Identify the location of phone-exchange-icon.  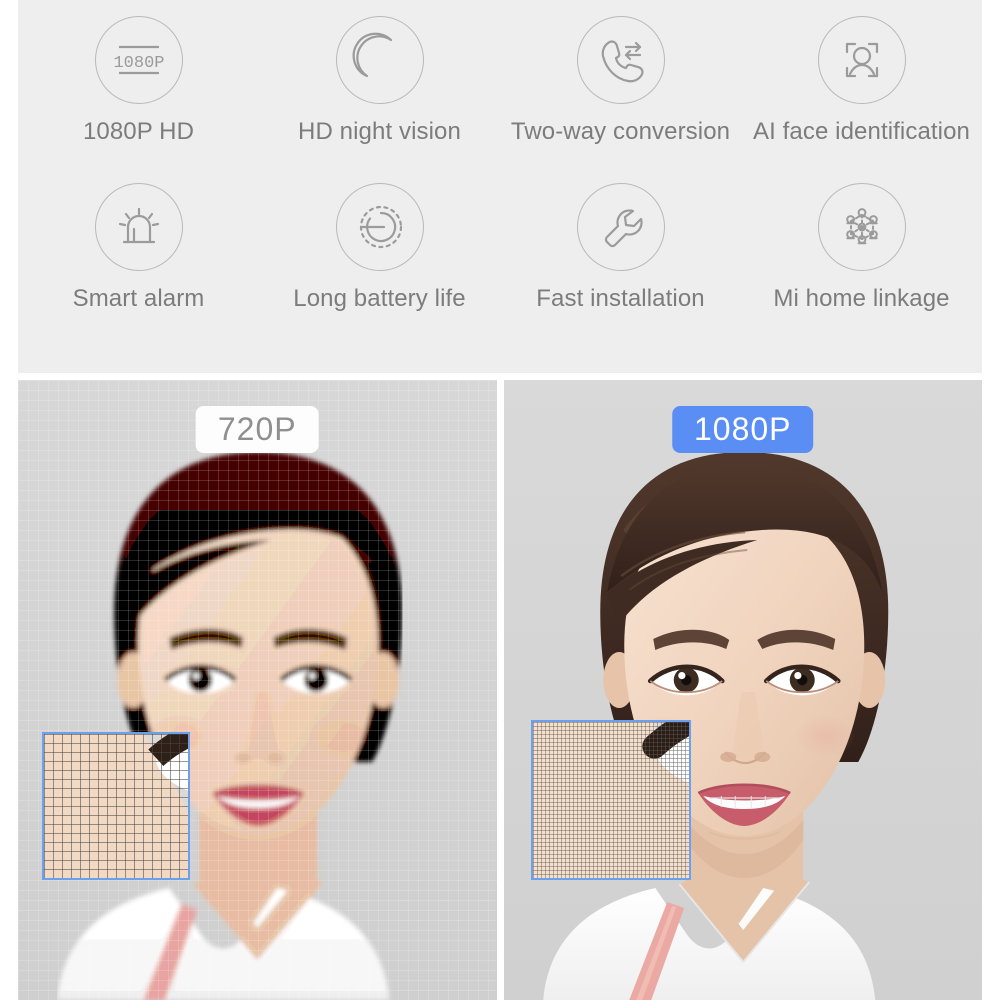
(620, 60).